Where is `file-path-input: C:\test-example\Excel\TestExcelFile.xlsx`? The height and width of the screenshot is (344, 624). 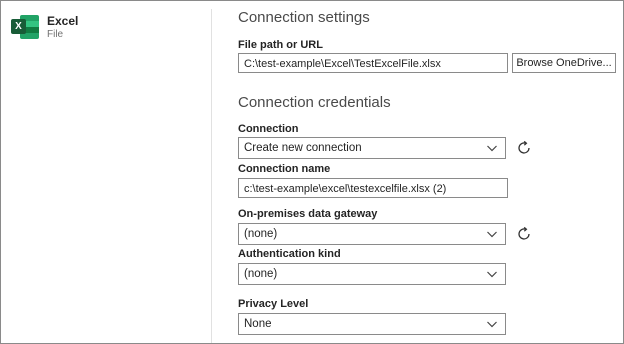
file-path-input: C:\test-example\Excel\TestExcelFile.xlsx is located at coordinates (373, 63).